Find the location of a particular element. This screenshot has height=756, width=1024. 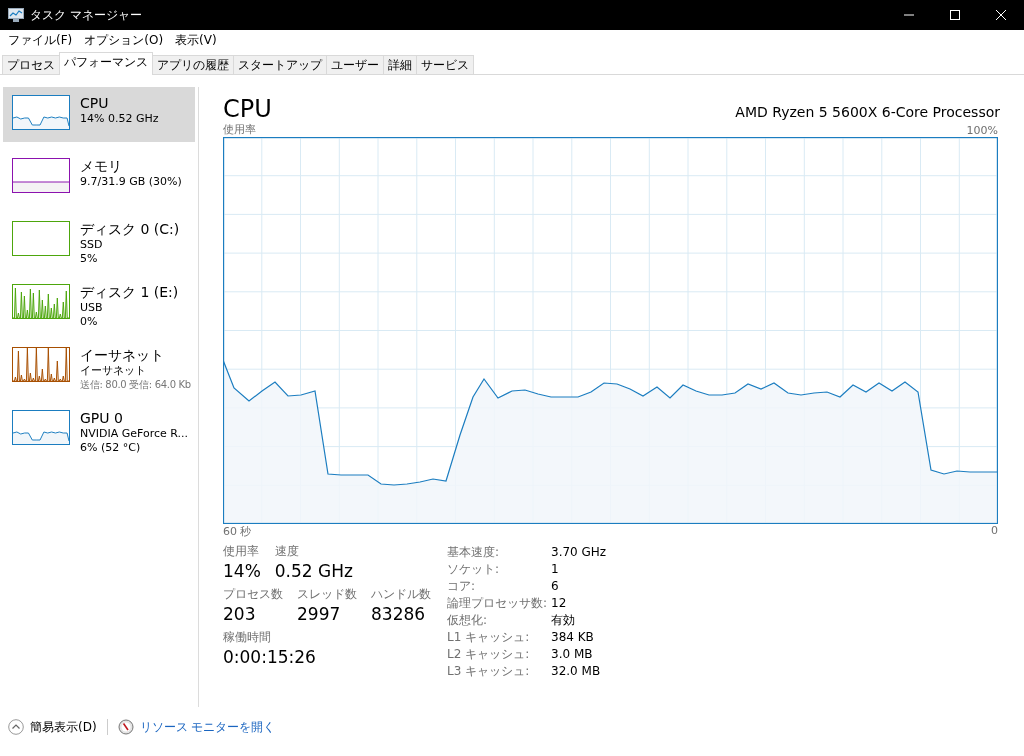

device-item: イーサネット イーサネット 送信: 80.0 受信: 64.0 Kb is located at coordinates (99, 366).